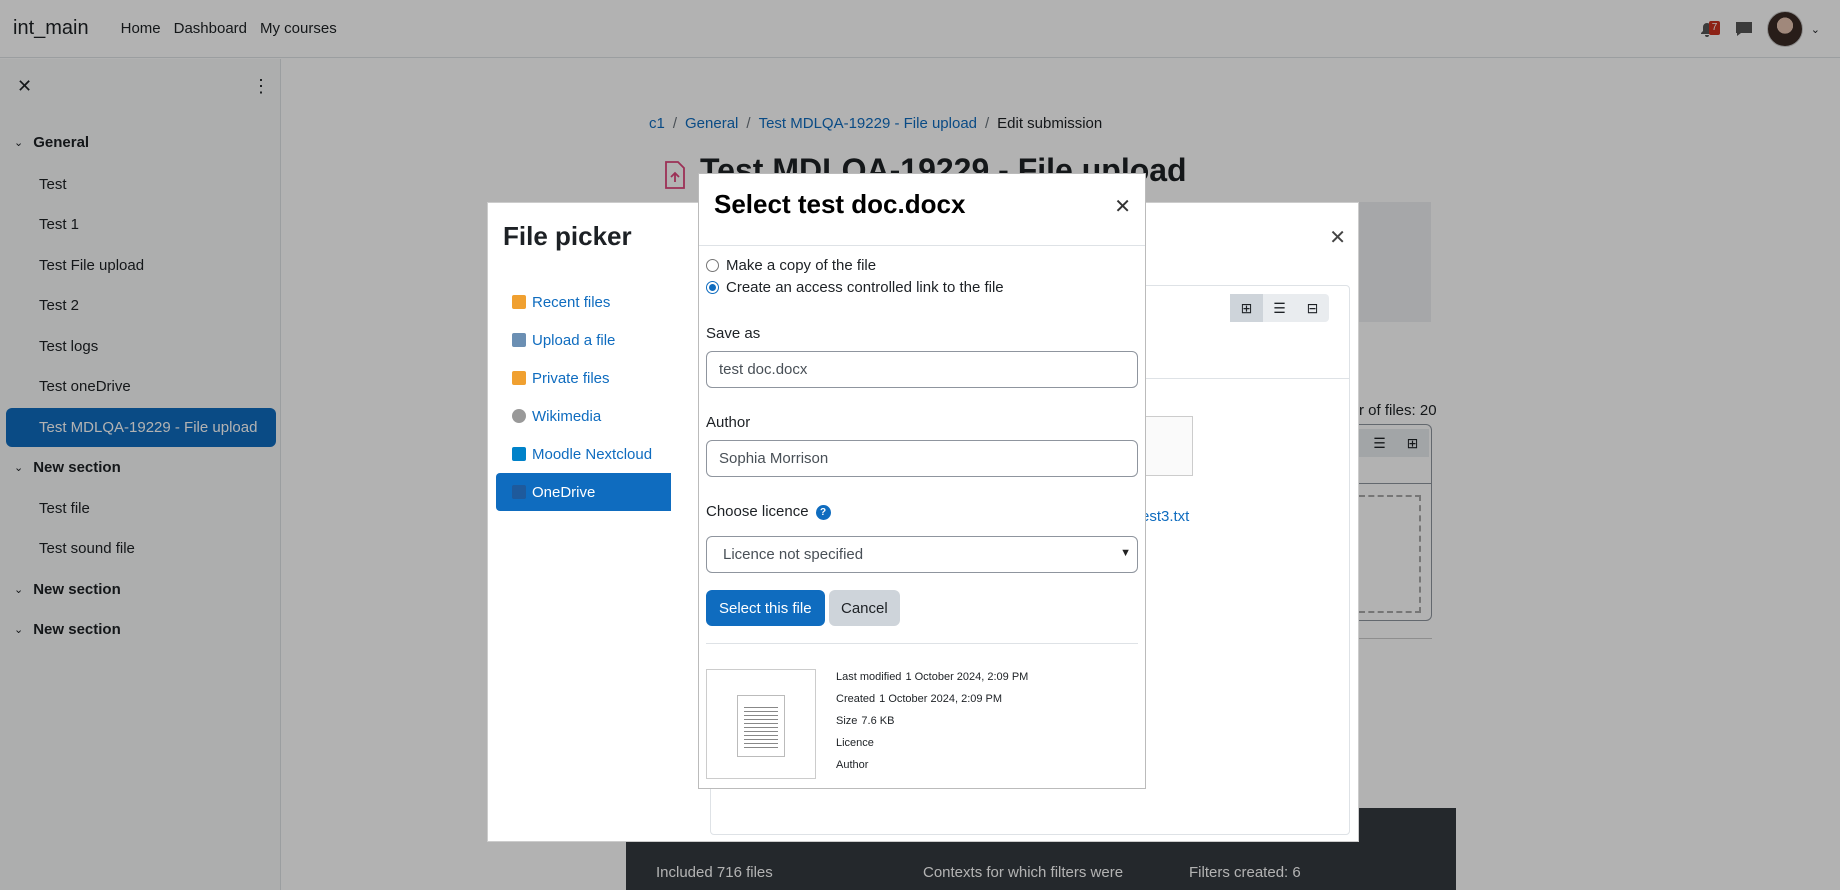 This screenshot has height=890, width=1840. Describe the element at coordinates (768, 511) in the screenshot. I see `licence-label: Choose licence?` at that location.